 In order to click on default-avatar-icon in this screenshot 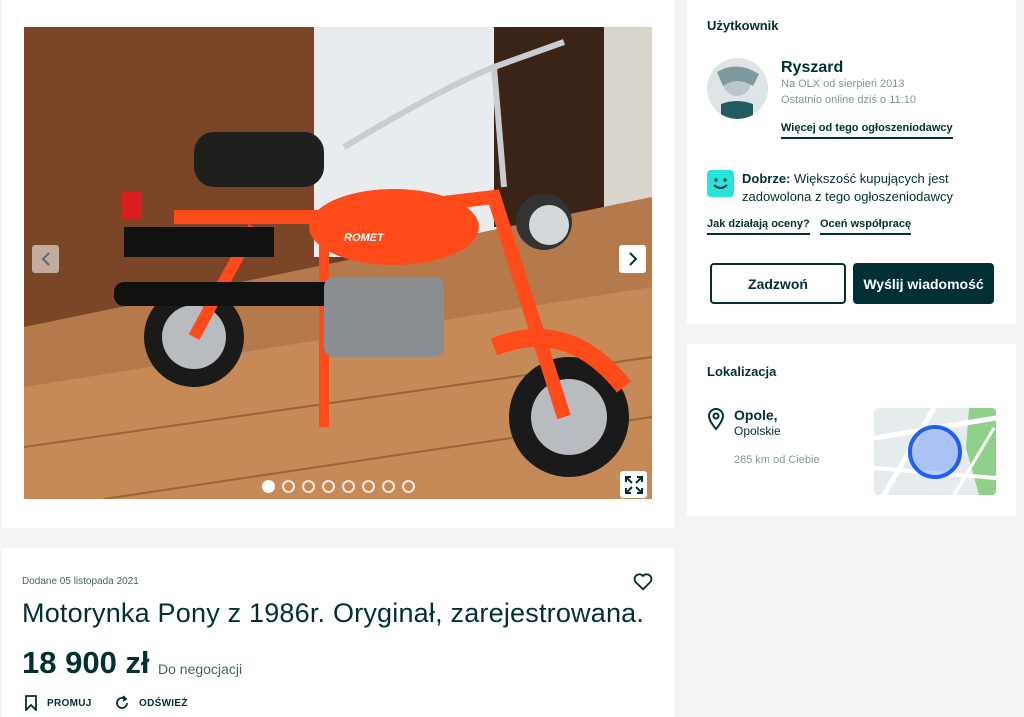, I will do `click(737, 88)`.